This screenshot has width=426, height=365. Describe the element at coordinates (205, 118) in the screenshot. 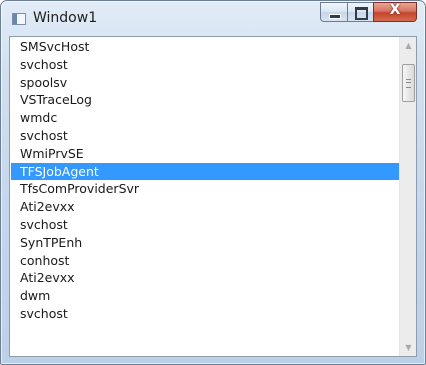

I see `list-item: wmdc` at that location.